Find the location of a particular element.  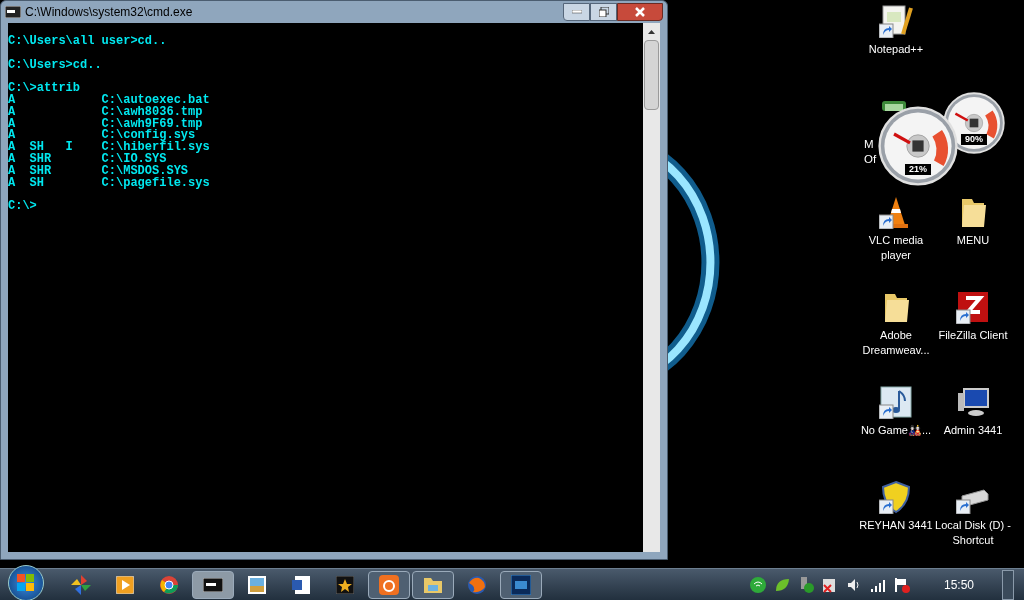

shortcut-label: Of is located at coordinates (870, 159).